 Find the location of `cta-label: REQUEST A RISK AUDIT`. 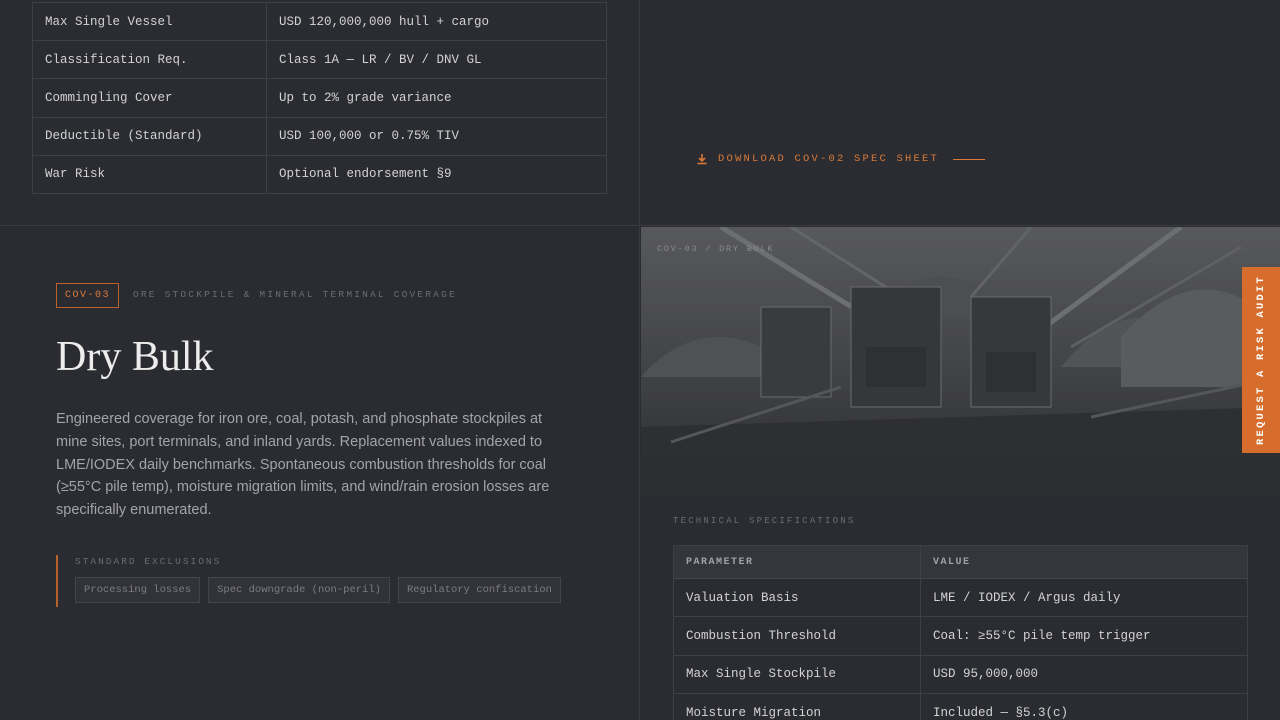

cta-label: REQUEST A RISK AUDIT is located at coordinates (1261, 360).